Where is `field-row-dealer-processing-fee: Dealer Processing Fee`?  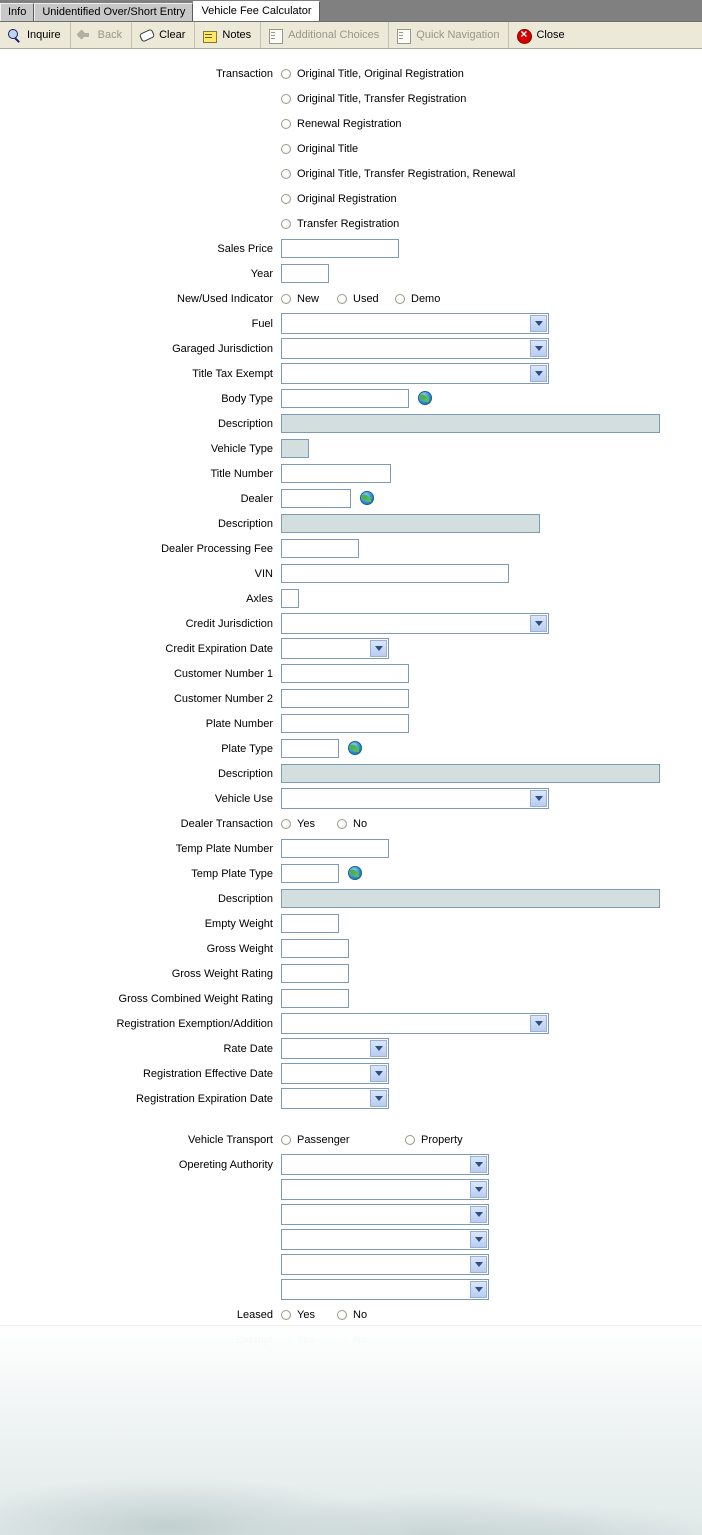
field-row-dealer-processing-fee: Dealer Processing Fee is located at coordinates (351, 548).